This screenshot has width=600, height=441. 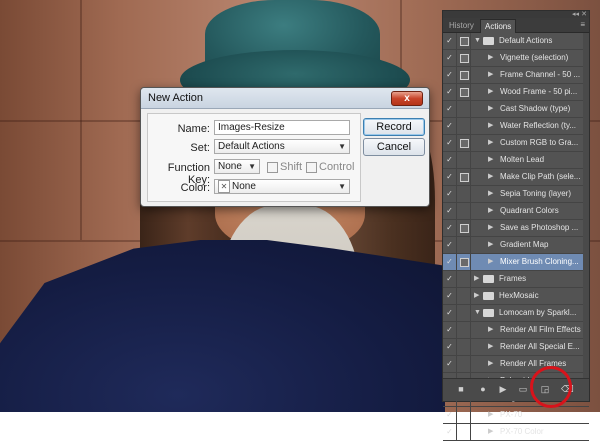 I want to click on action-row: ✓ ▶ Render All Film Effects, so click(x=516, y=330).